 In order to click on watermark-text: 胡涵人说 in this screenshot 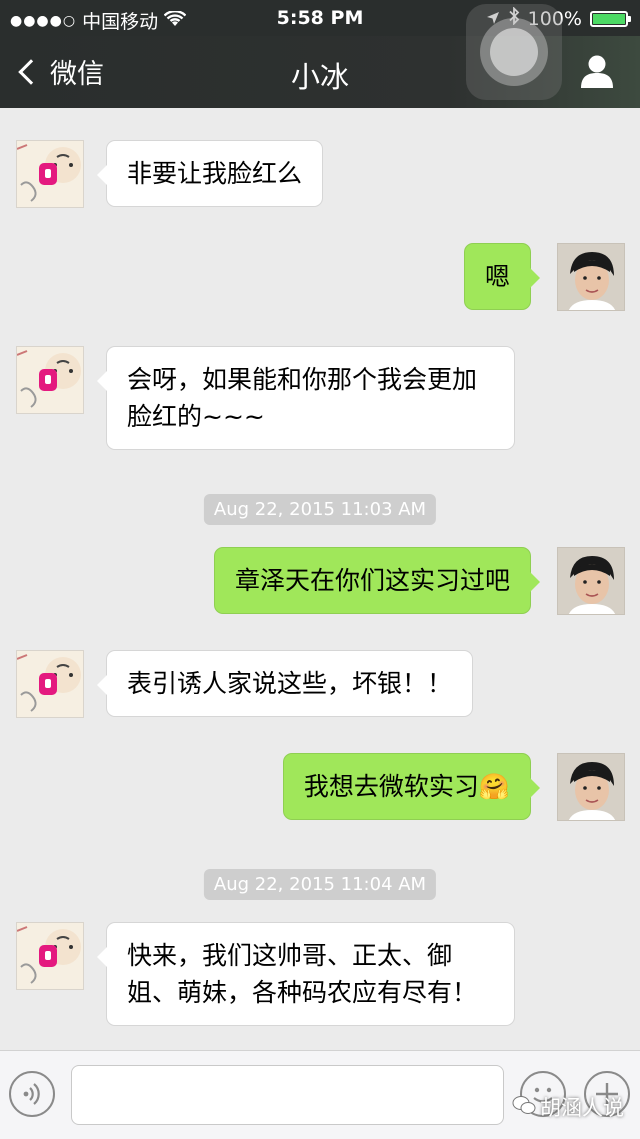, I will do `click(582, 1108)`.